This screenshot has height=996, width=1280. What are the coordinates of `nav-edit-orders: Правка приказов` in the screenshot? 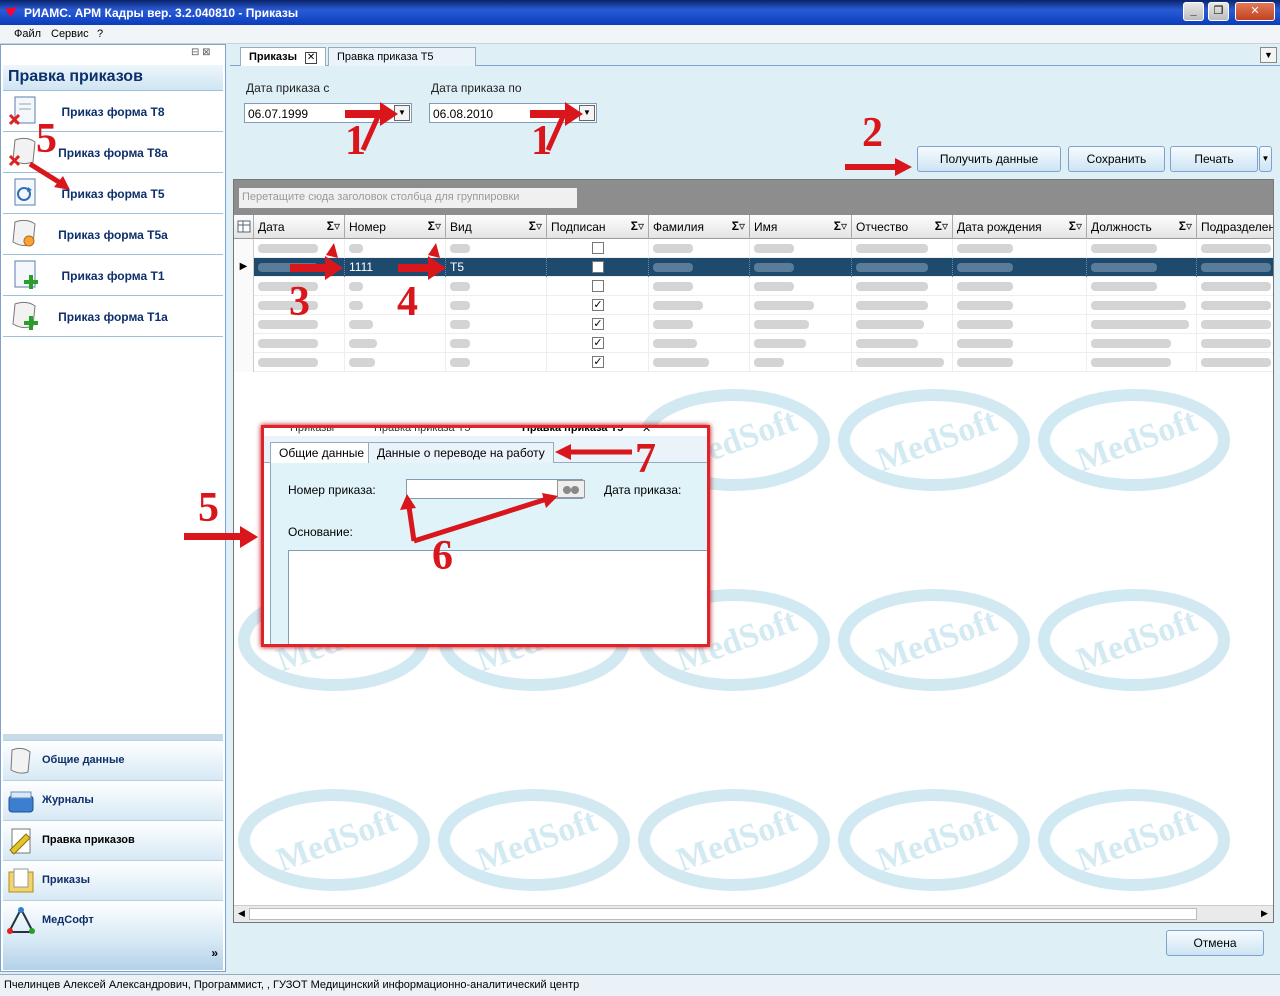 It's located at (113, 840).